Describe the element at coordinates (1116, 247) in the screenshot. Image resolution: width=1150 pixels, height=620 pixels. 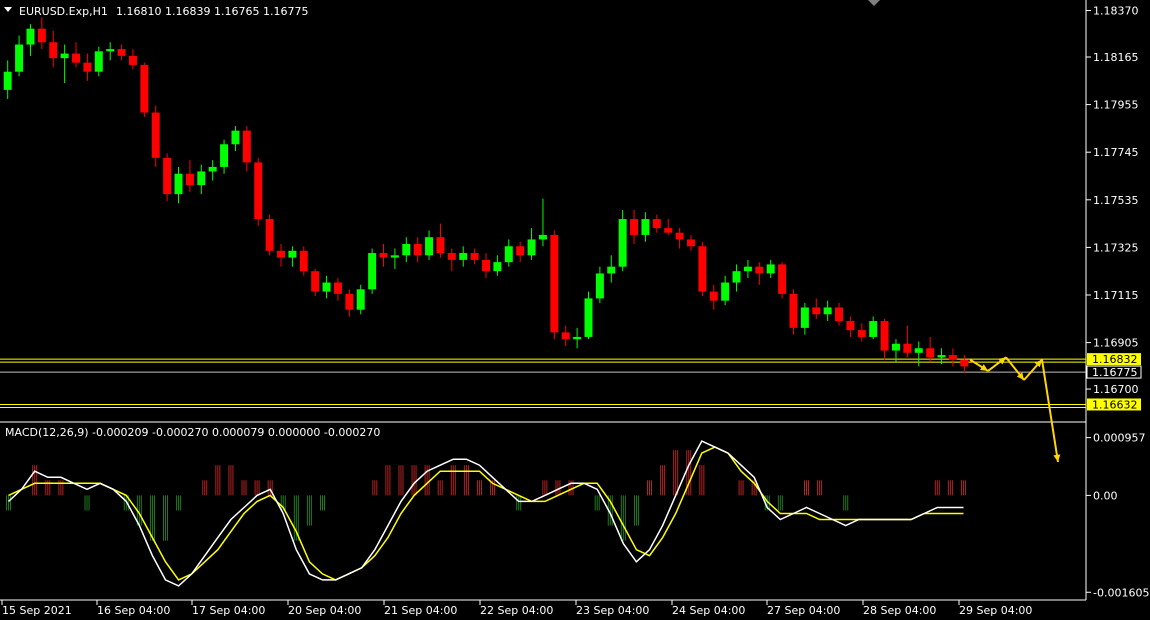
I see `price-tick-label: 1.17325` at that location.